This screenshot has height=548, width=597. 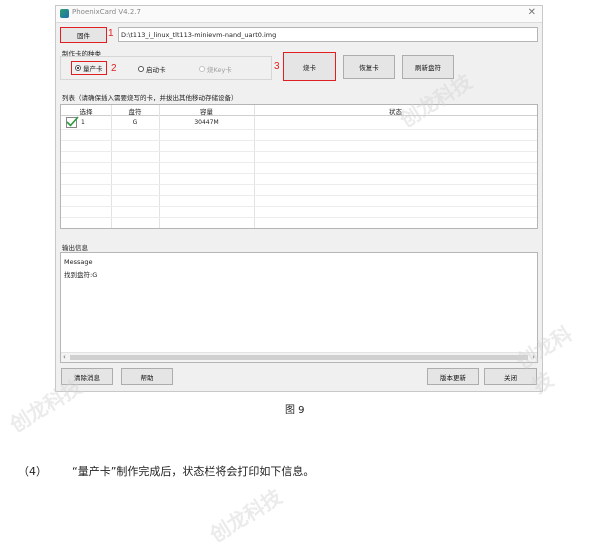 I want to click on app-icon, so click(x=64, y=13).